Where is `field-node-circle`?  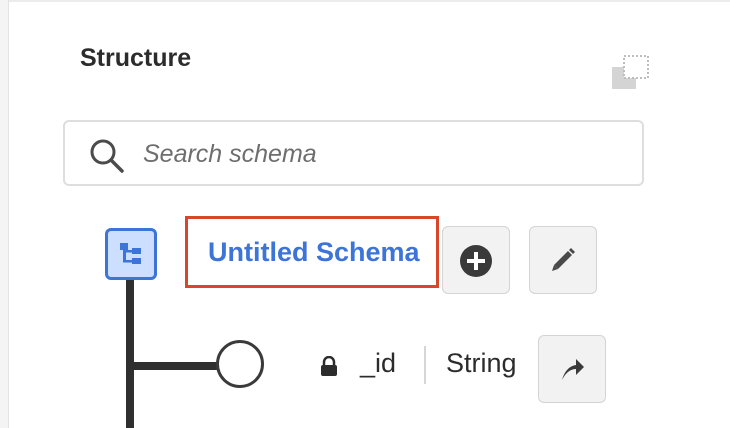 field-node-circle is located at coordinates (240, 364).